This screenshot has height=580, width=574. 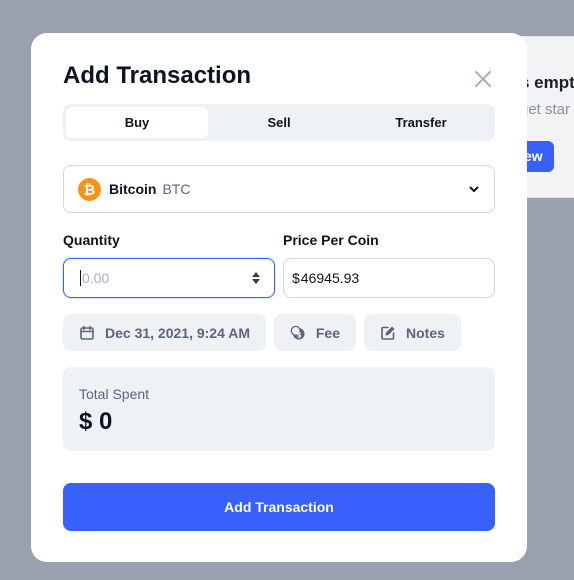 What do you see at coordinates (87, 332) in the screenshot?
I see `calendar-icon` at bounding box center [87, 332].